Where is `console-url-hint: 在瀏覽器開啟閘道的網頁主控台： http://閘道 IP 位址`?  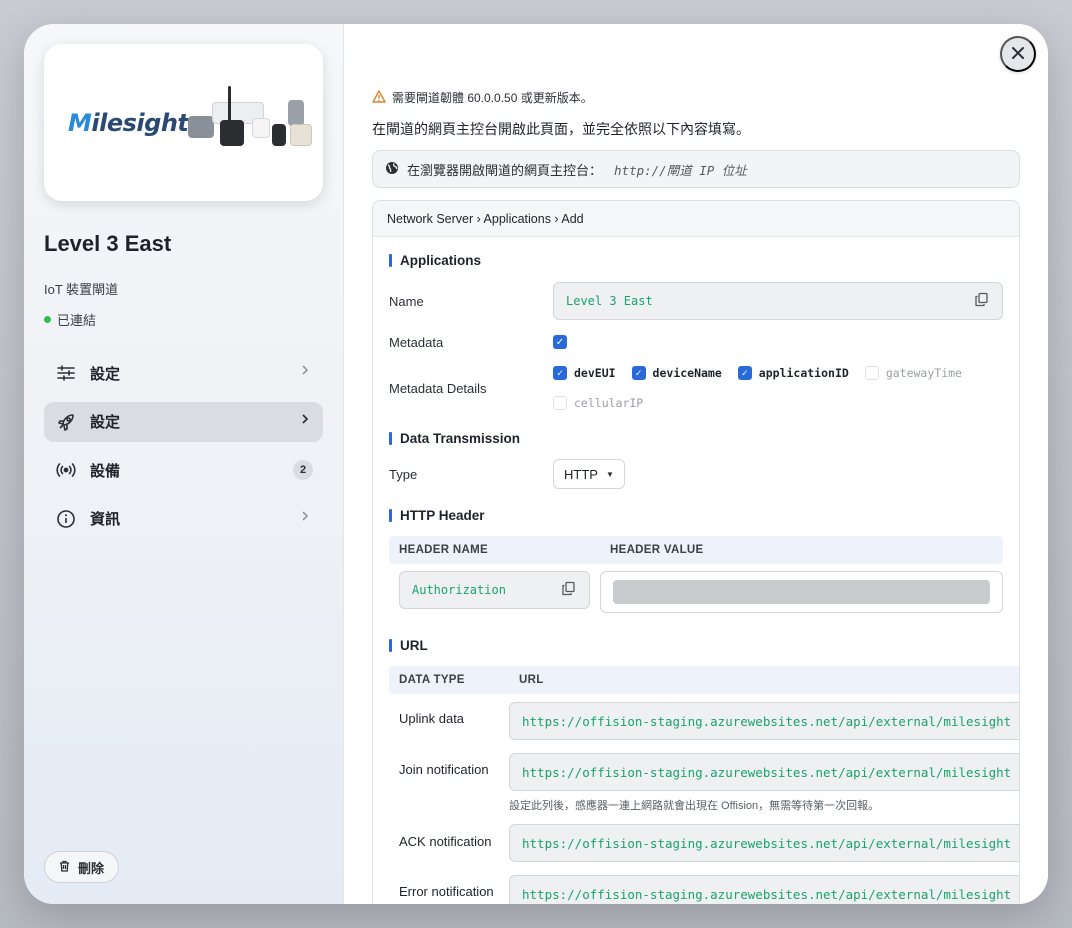 console-url-hint: 在瀏覽器開啟閘道的網頁主控台： http://閘道 IP 位址 is located at coordinates (696, 169).